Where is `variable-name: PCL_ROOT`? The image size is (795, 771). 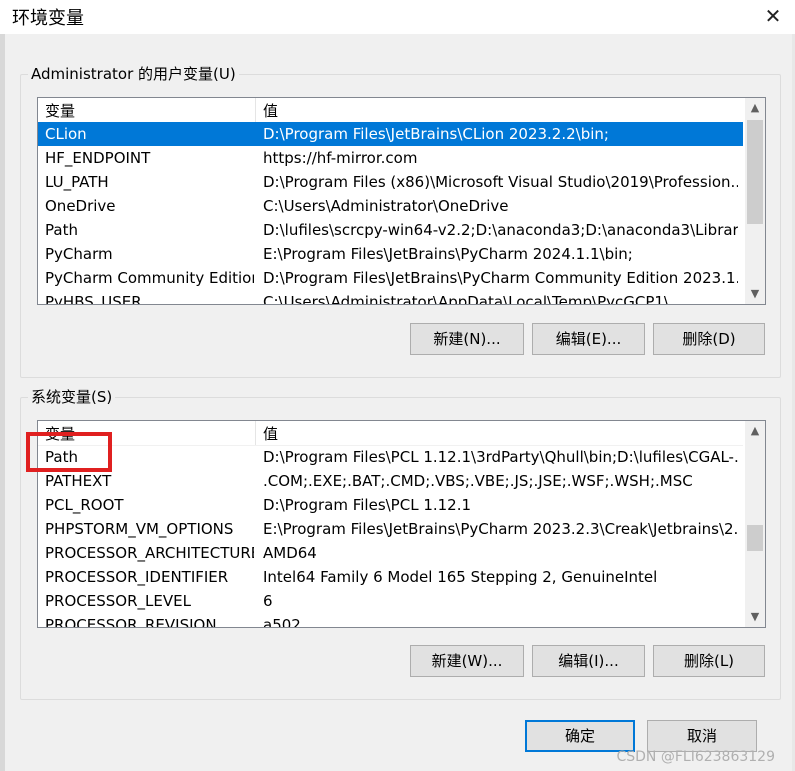 variable-name: PCL_ROOT is located at coordinates (84, 505).